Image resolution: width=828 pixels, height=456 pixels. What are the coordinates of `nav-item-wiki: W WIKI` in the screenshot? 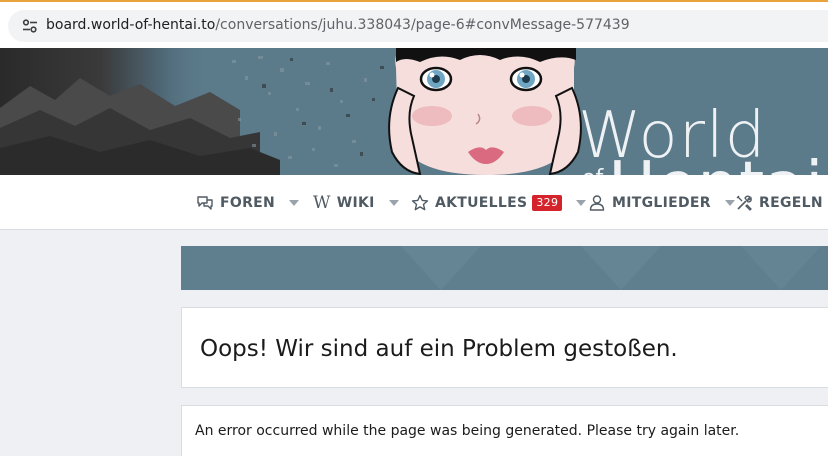 It's located at (356, 202).